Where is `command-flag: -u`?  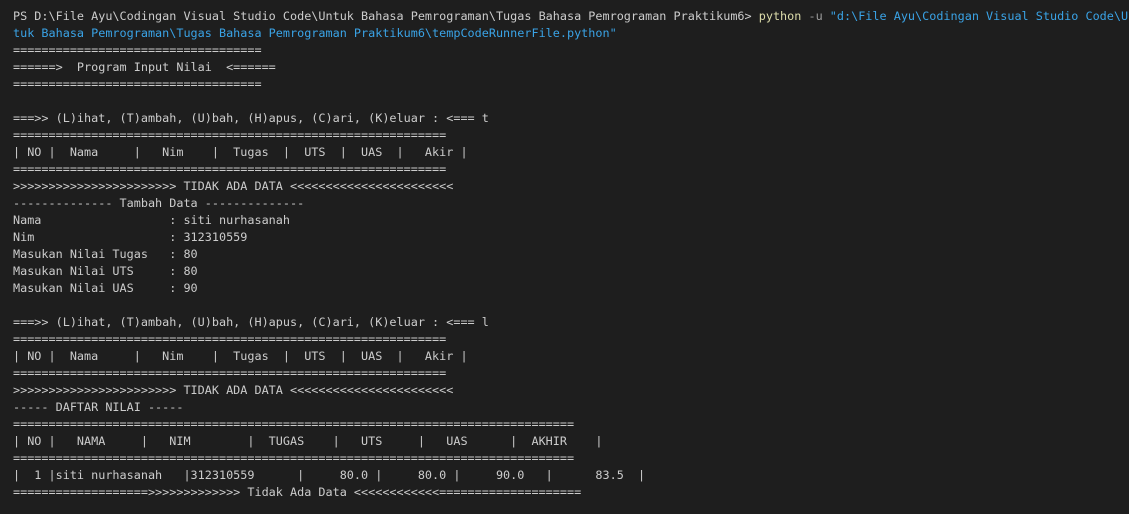
command-flag: -u is located at coordinates (815, 16).